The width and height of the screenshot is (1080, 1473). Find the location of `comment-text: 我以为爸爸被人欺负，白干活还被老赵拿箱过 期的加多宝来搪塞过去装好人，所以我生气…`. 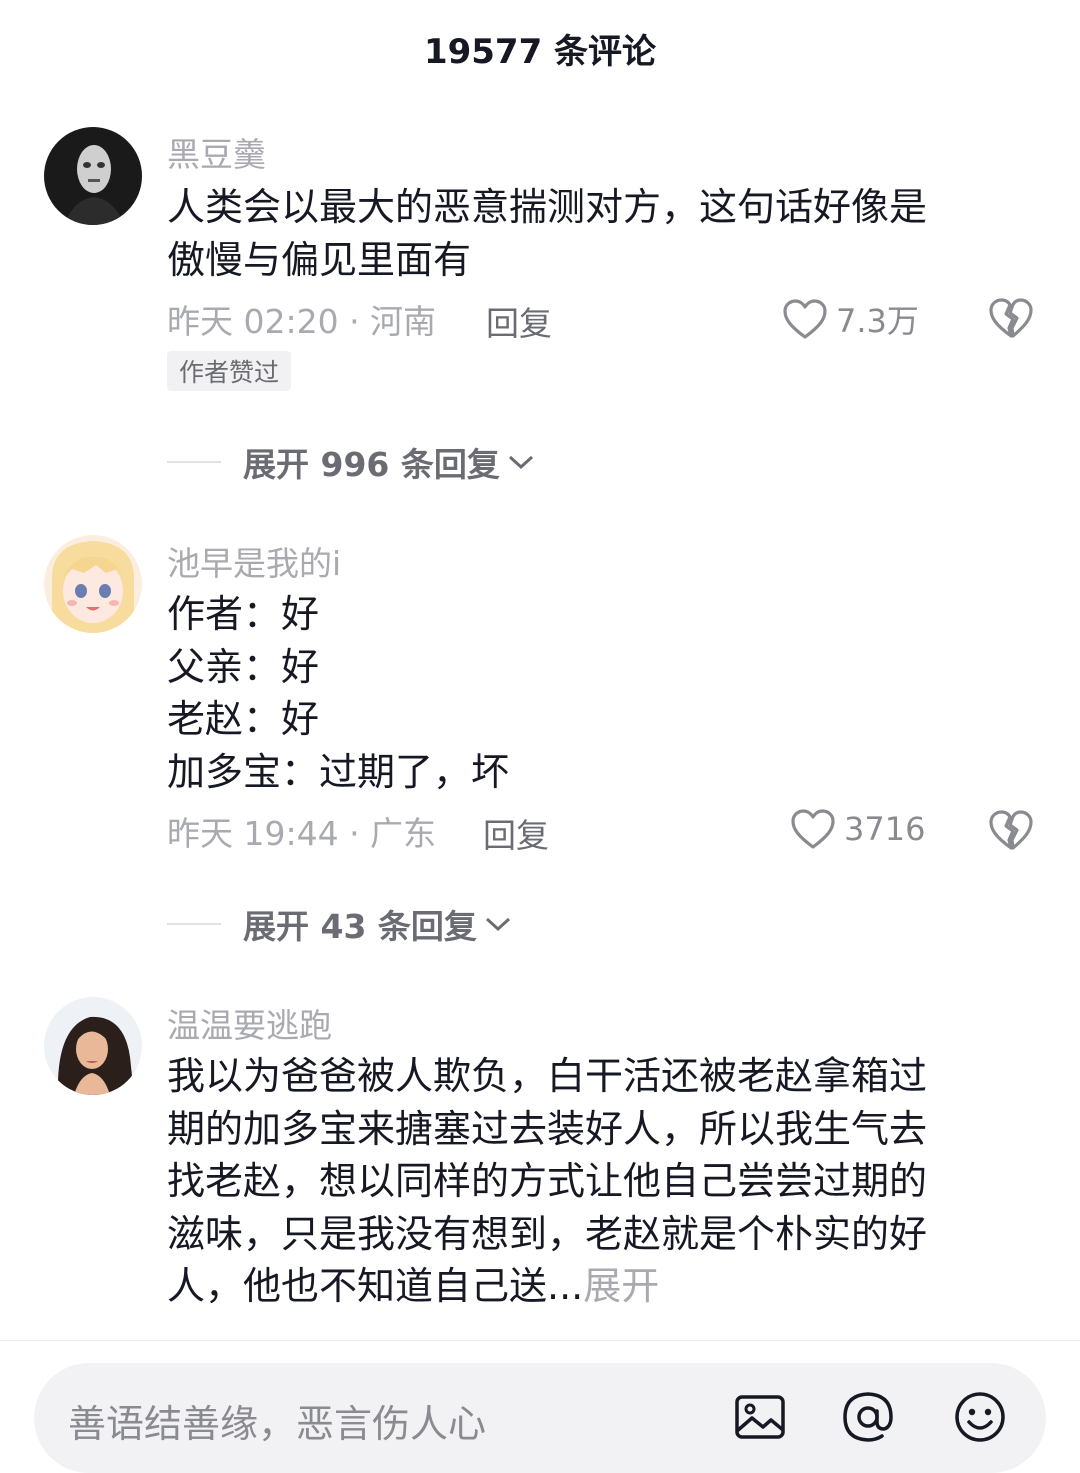

comment-text: 我以为爸爸被人欺负，白干活还被老赵拿箱过 期的加多宝来搪塞过去装好人，所以我生气… is located at coordinates (592, 1181).